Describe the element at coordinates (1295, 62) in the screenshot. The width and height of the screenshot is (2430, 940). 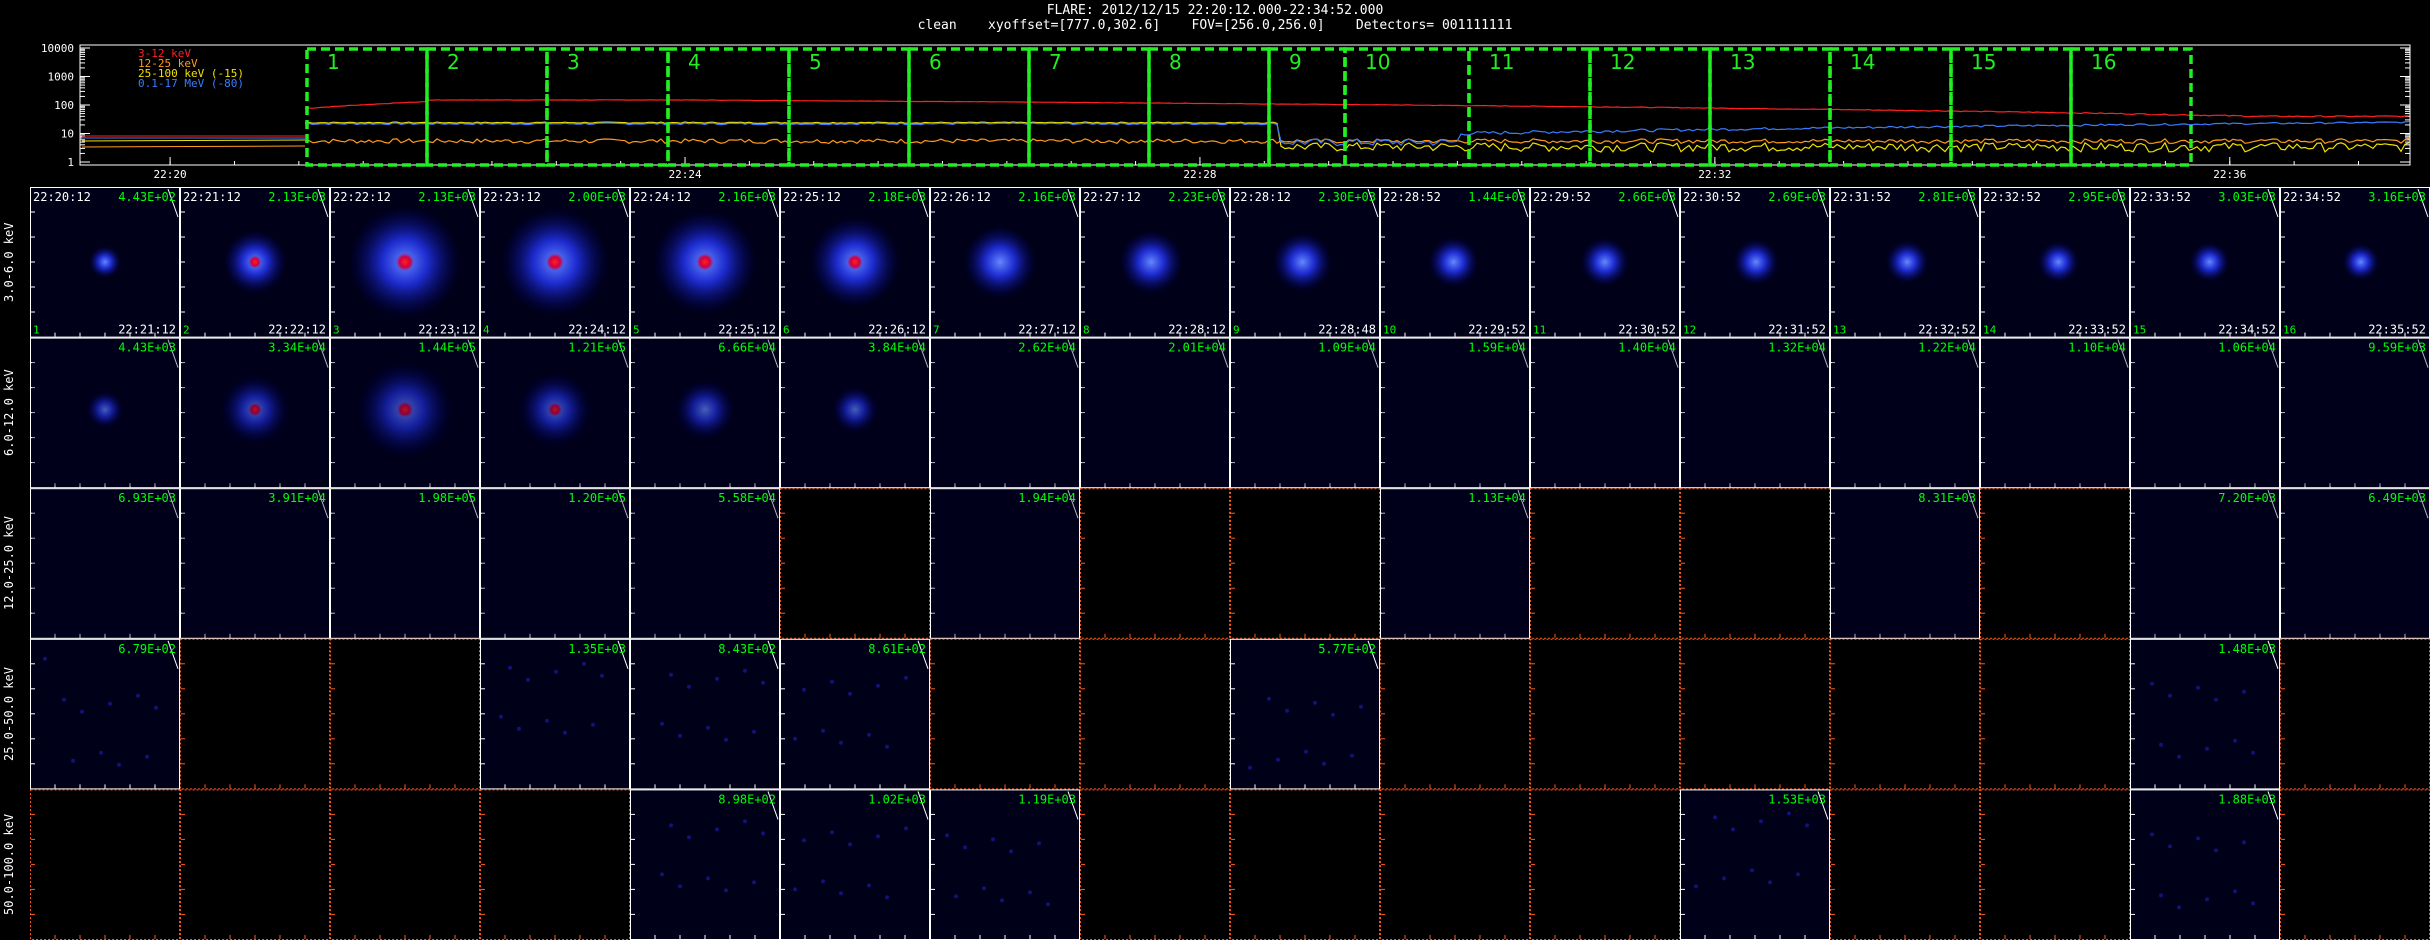
I see `interval-number: 9` at that location.